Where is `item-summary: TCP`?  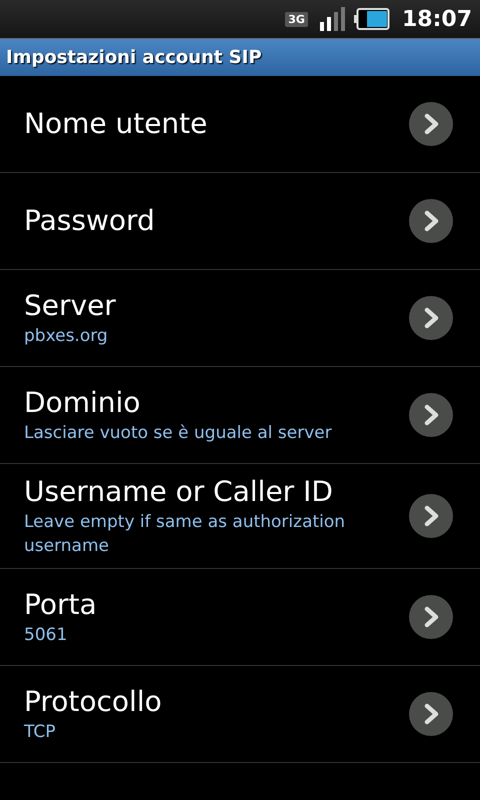
item-summary: TCP is located at coordinates (40, 732).